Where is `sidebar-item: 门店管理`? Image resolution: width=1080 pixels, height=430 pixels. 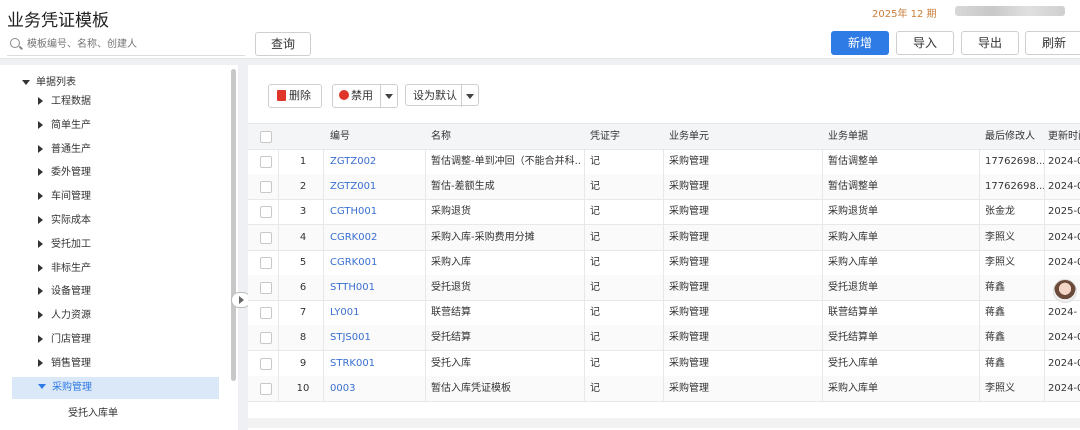 sidebar-item: 门店管理 is located at coordinates (138, 340).